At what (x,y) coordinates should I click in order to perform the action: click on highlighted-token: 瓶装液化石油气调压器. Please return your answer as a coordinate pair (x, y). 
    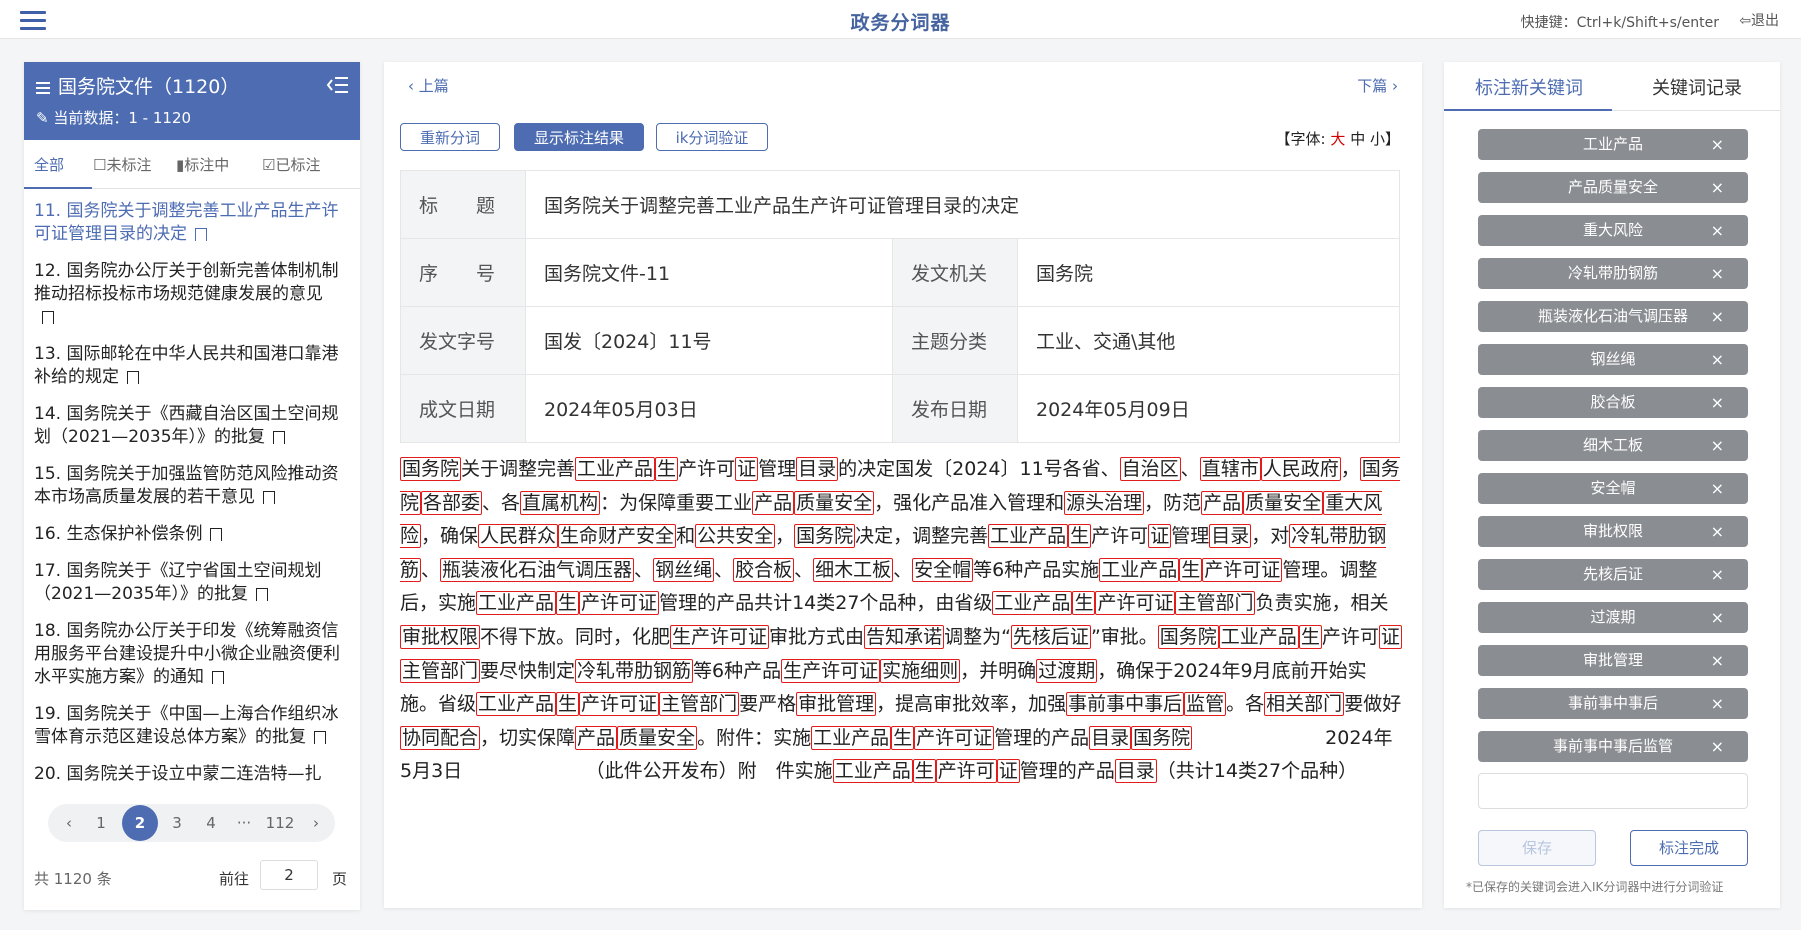
    Looking at the image, I should click on (537, 569).